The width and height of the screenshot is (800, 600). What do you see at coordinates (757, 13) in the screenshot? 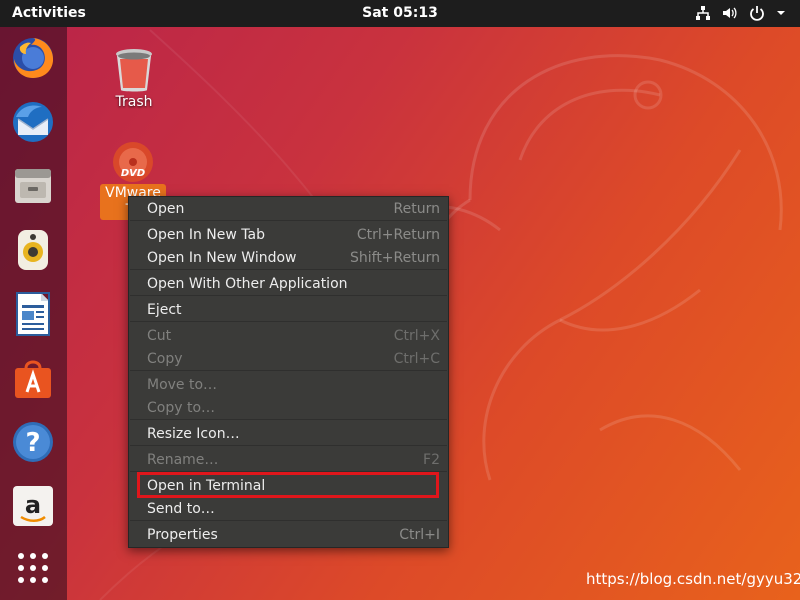
I see `power-icon` at bounding box center [757, 13].